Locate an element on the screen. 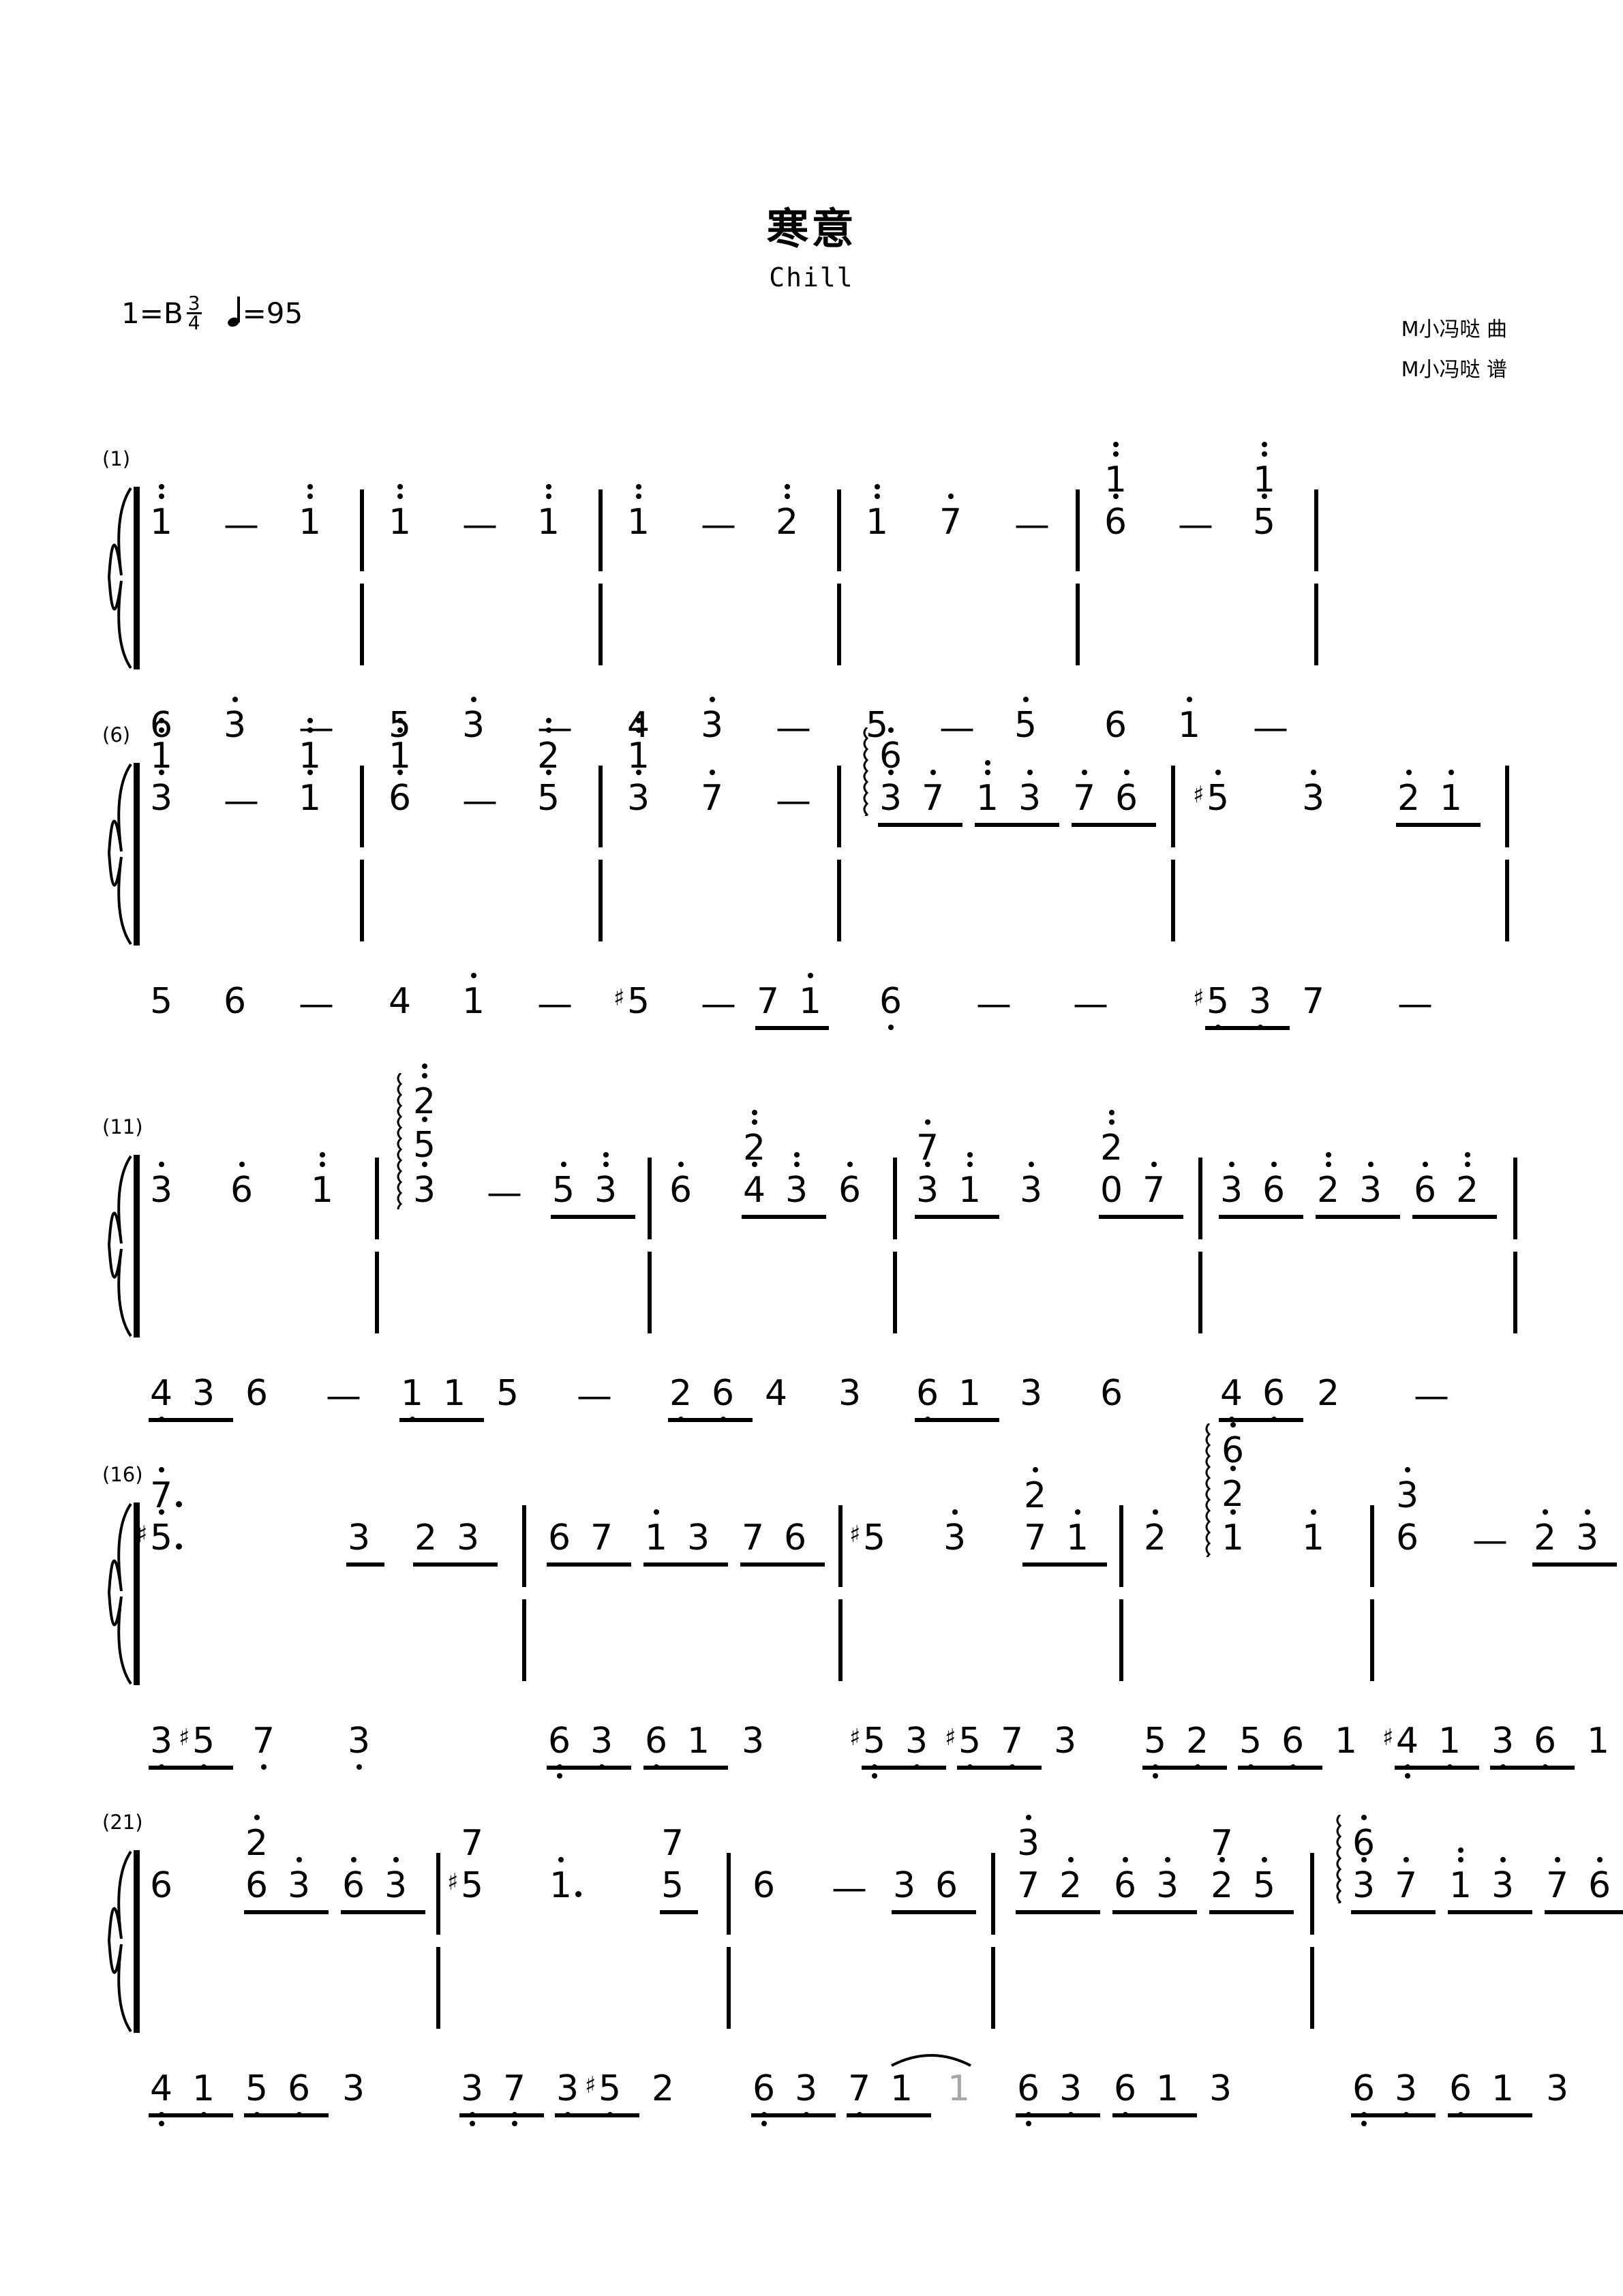 Image resolution: width=1623 pixels, height=2296 pixels. augmentation-dot is located at coordinates (578, 1894).